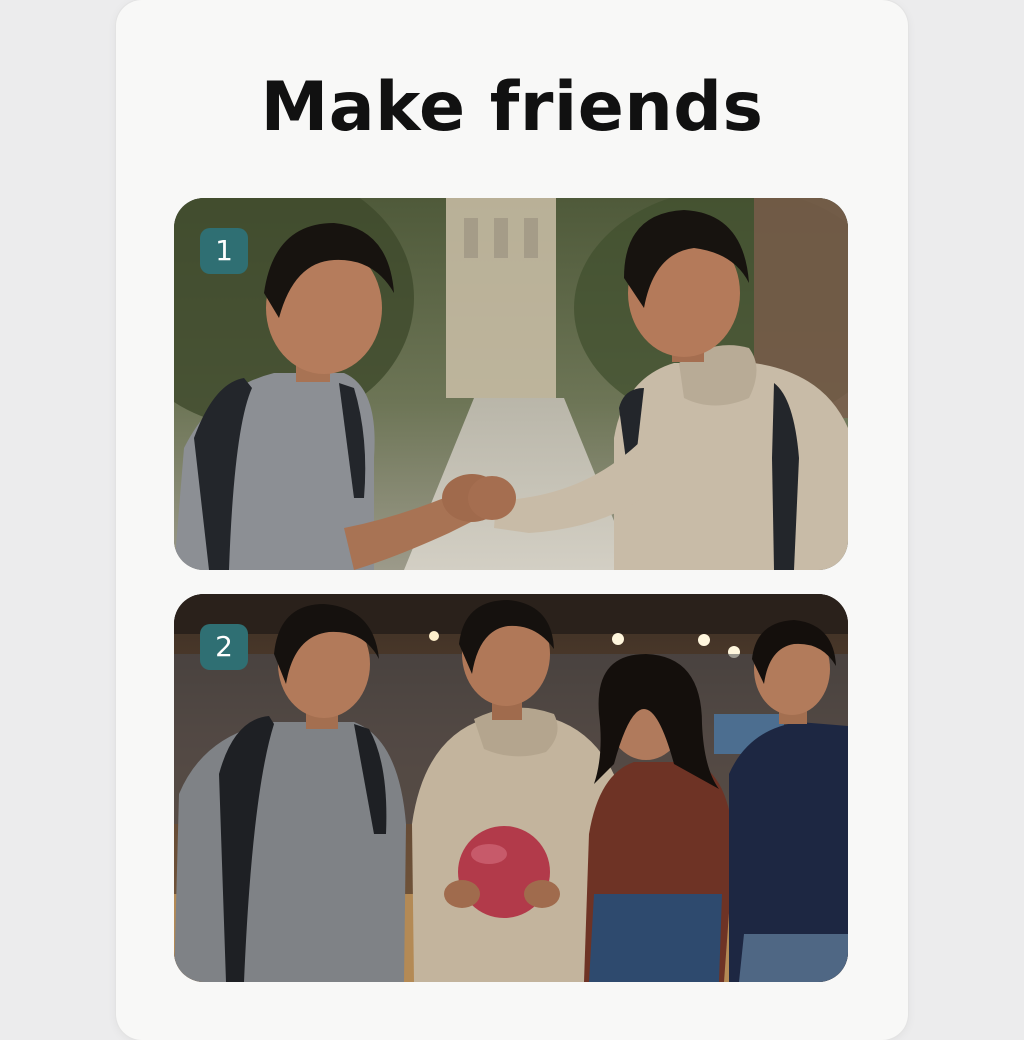  Describe the element at coordinates (224, 647) in the screenshot. I see `step-number-badge: 2` at that location.